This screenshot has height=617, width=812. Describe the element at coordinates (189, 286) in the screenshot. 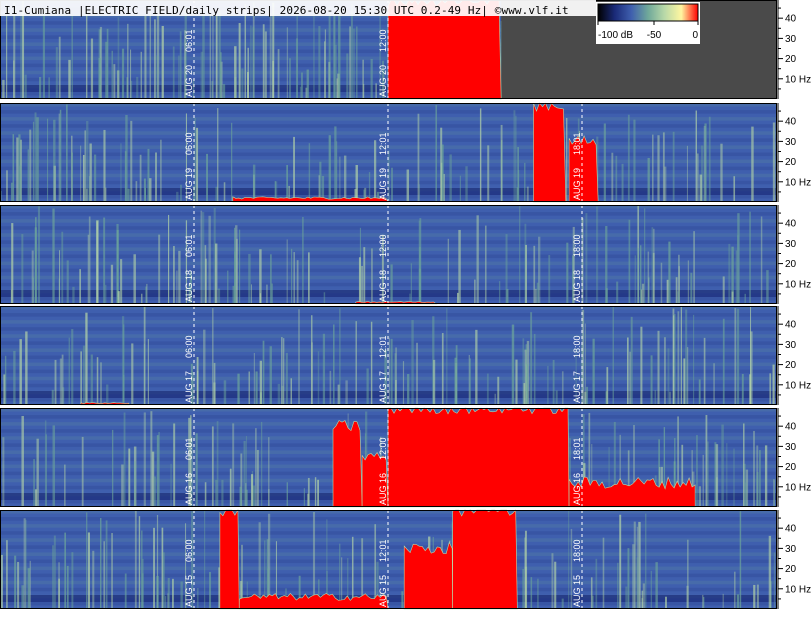

I see `marker-date-label: AUG 18` at that location.